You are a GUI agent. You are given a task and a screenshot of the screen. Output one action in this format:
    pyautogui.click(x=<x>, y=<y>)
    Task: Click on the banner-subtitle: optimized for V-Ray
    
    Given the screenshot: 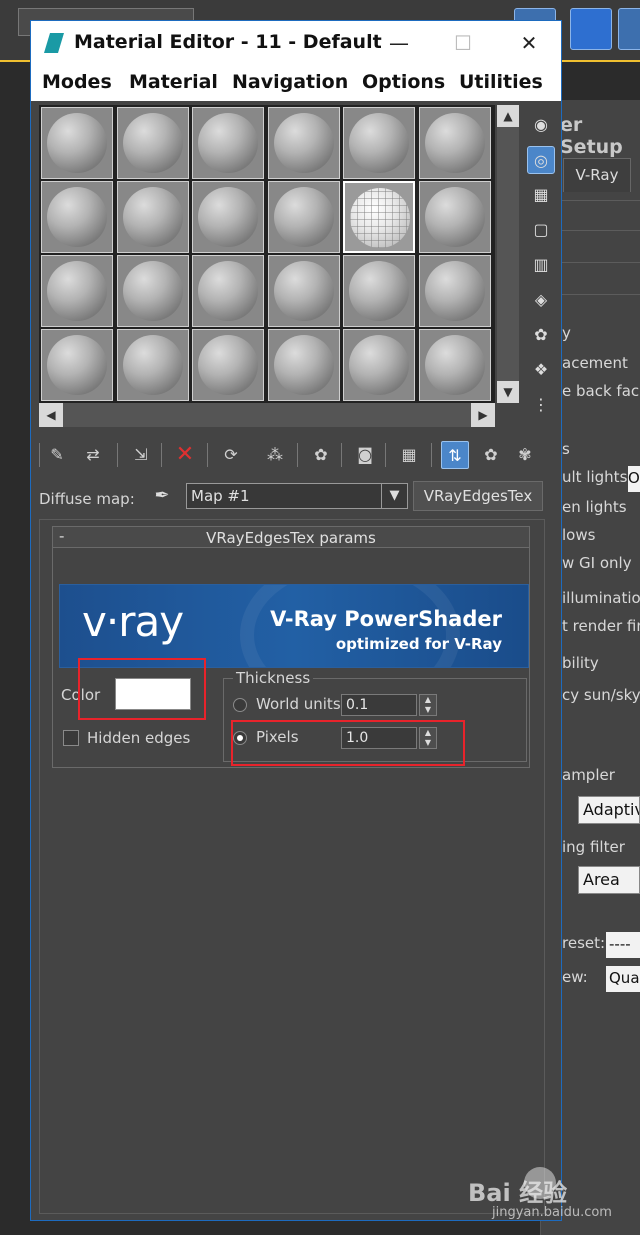 What is the action you would take?
    pyautogui.click(x=418, y=644)
    